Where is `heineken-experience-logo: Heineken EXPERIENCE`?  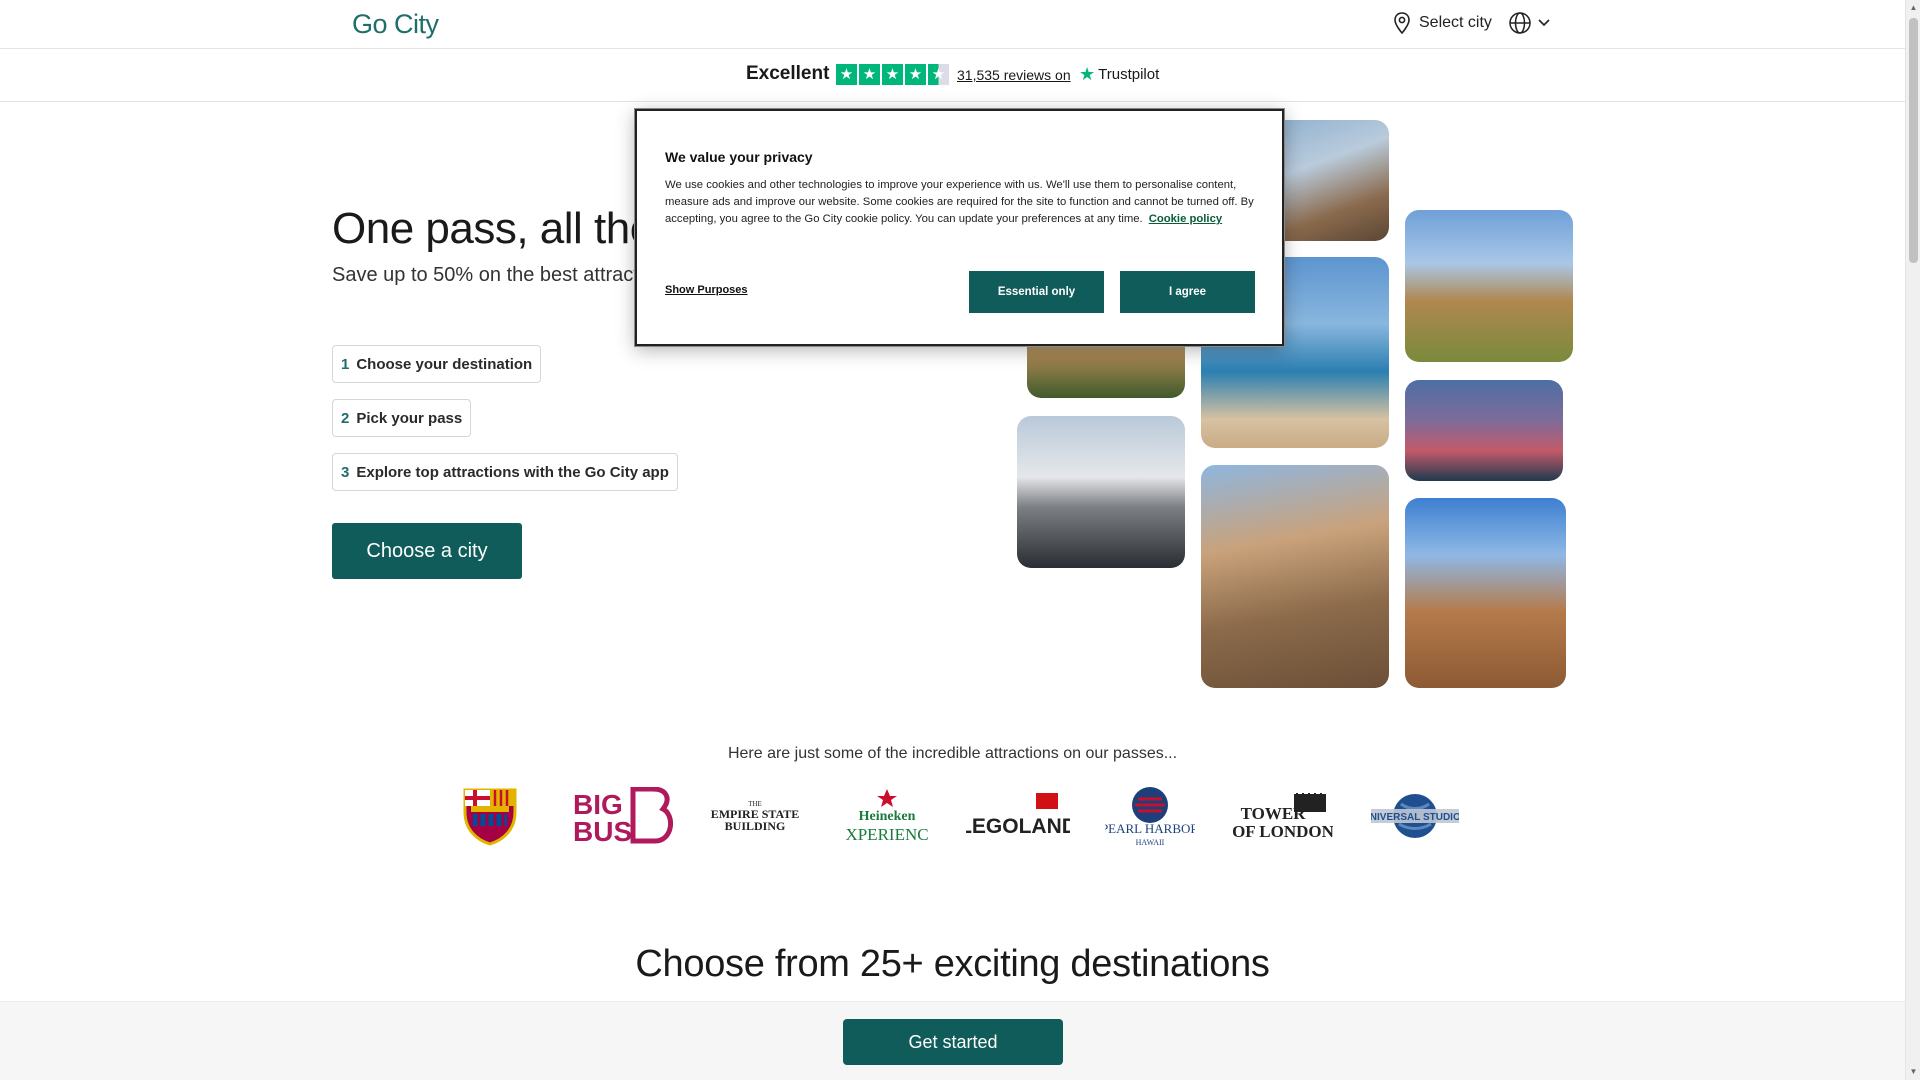 heineken-experience-logo: Heineken EXPERIENCE is located at coordinates (887, 816).